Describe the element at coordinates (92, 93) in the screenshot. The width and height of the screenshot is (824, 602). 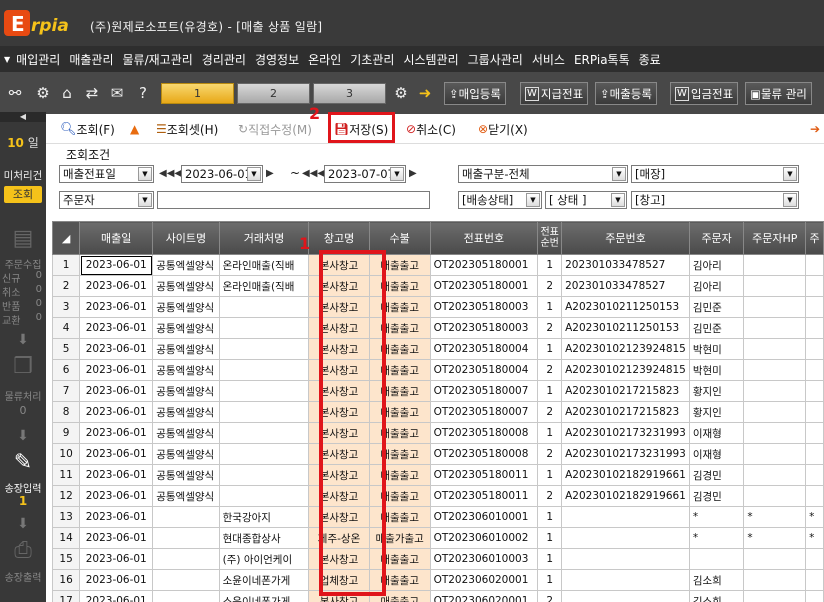
I see `refresh-icon: ⇄` at that location.